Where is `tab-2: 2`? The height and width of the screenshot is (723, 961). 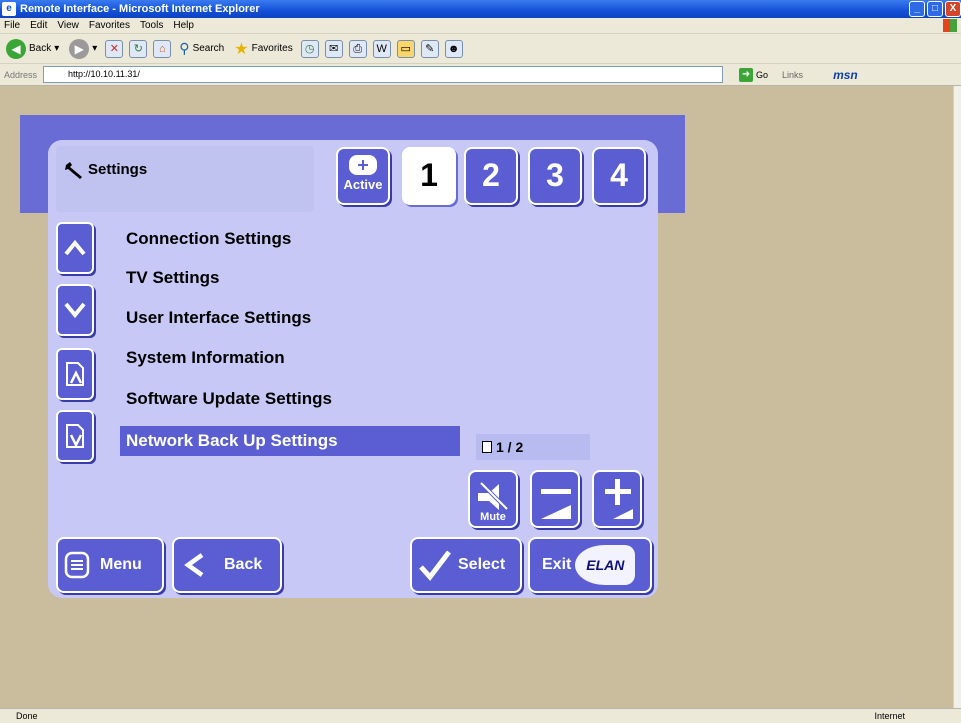 tab-2: 2 is located at coordinates (491, 176).